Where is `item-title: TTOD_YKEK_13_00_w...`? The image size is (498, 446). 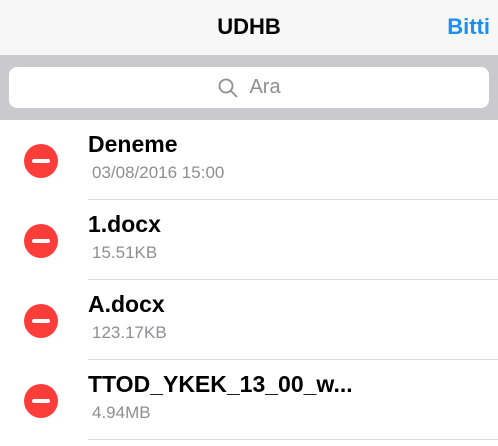 item-title: TTOD_YKEK_13_00_w... is located at coordinates (220, 384).